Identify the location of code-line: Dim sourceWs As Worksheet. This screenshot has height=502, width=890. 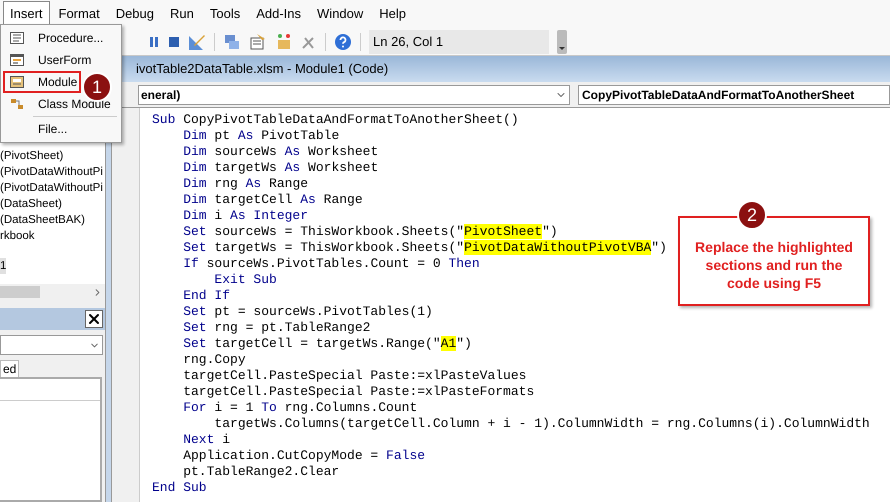
(280, 152).